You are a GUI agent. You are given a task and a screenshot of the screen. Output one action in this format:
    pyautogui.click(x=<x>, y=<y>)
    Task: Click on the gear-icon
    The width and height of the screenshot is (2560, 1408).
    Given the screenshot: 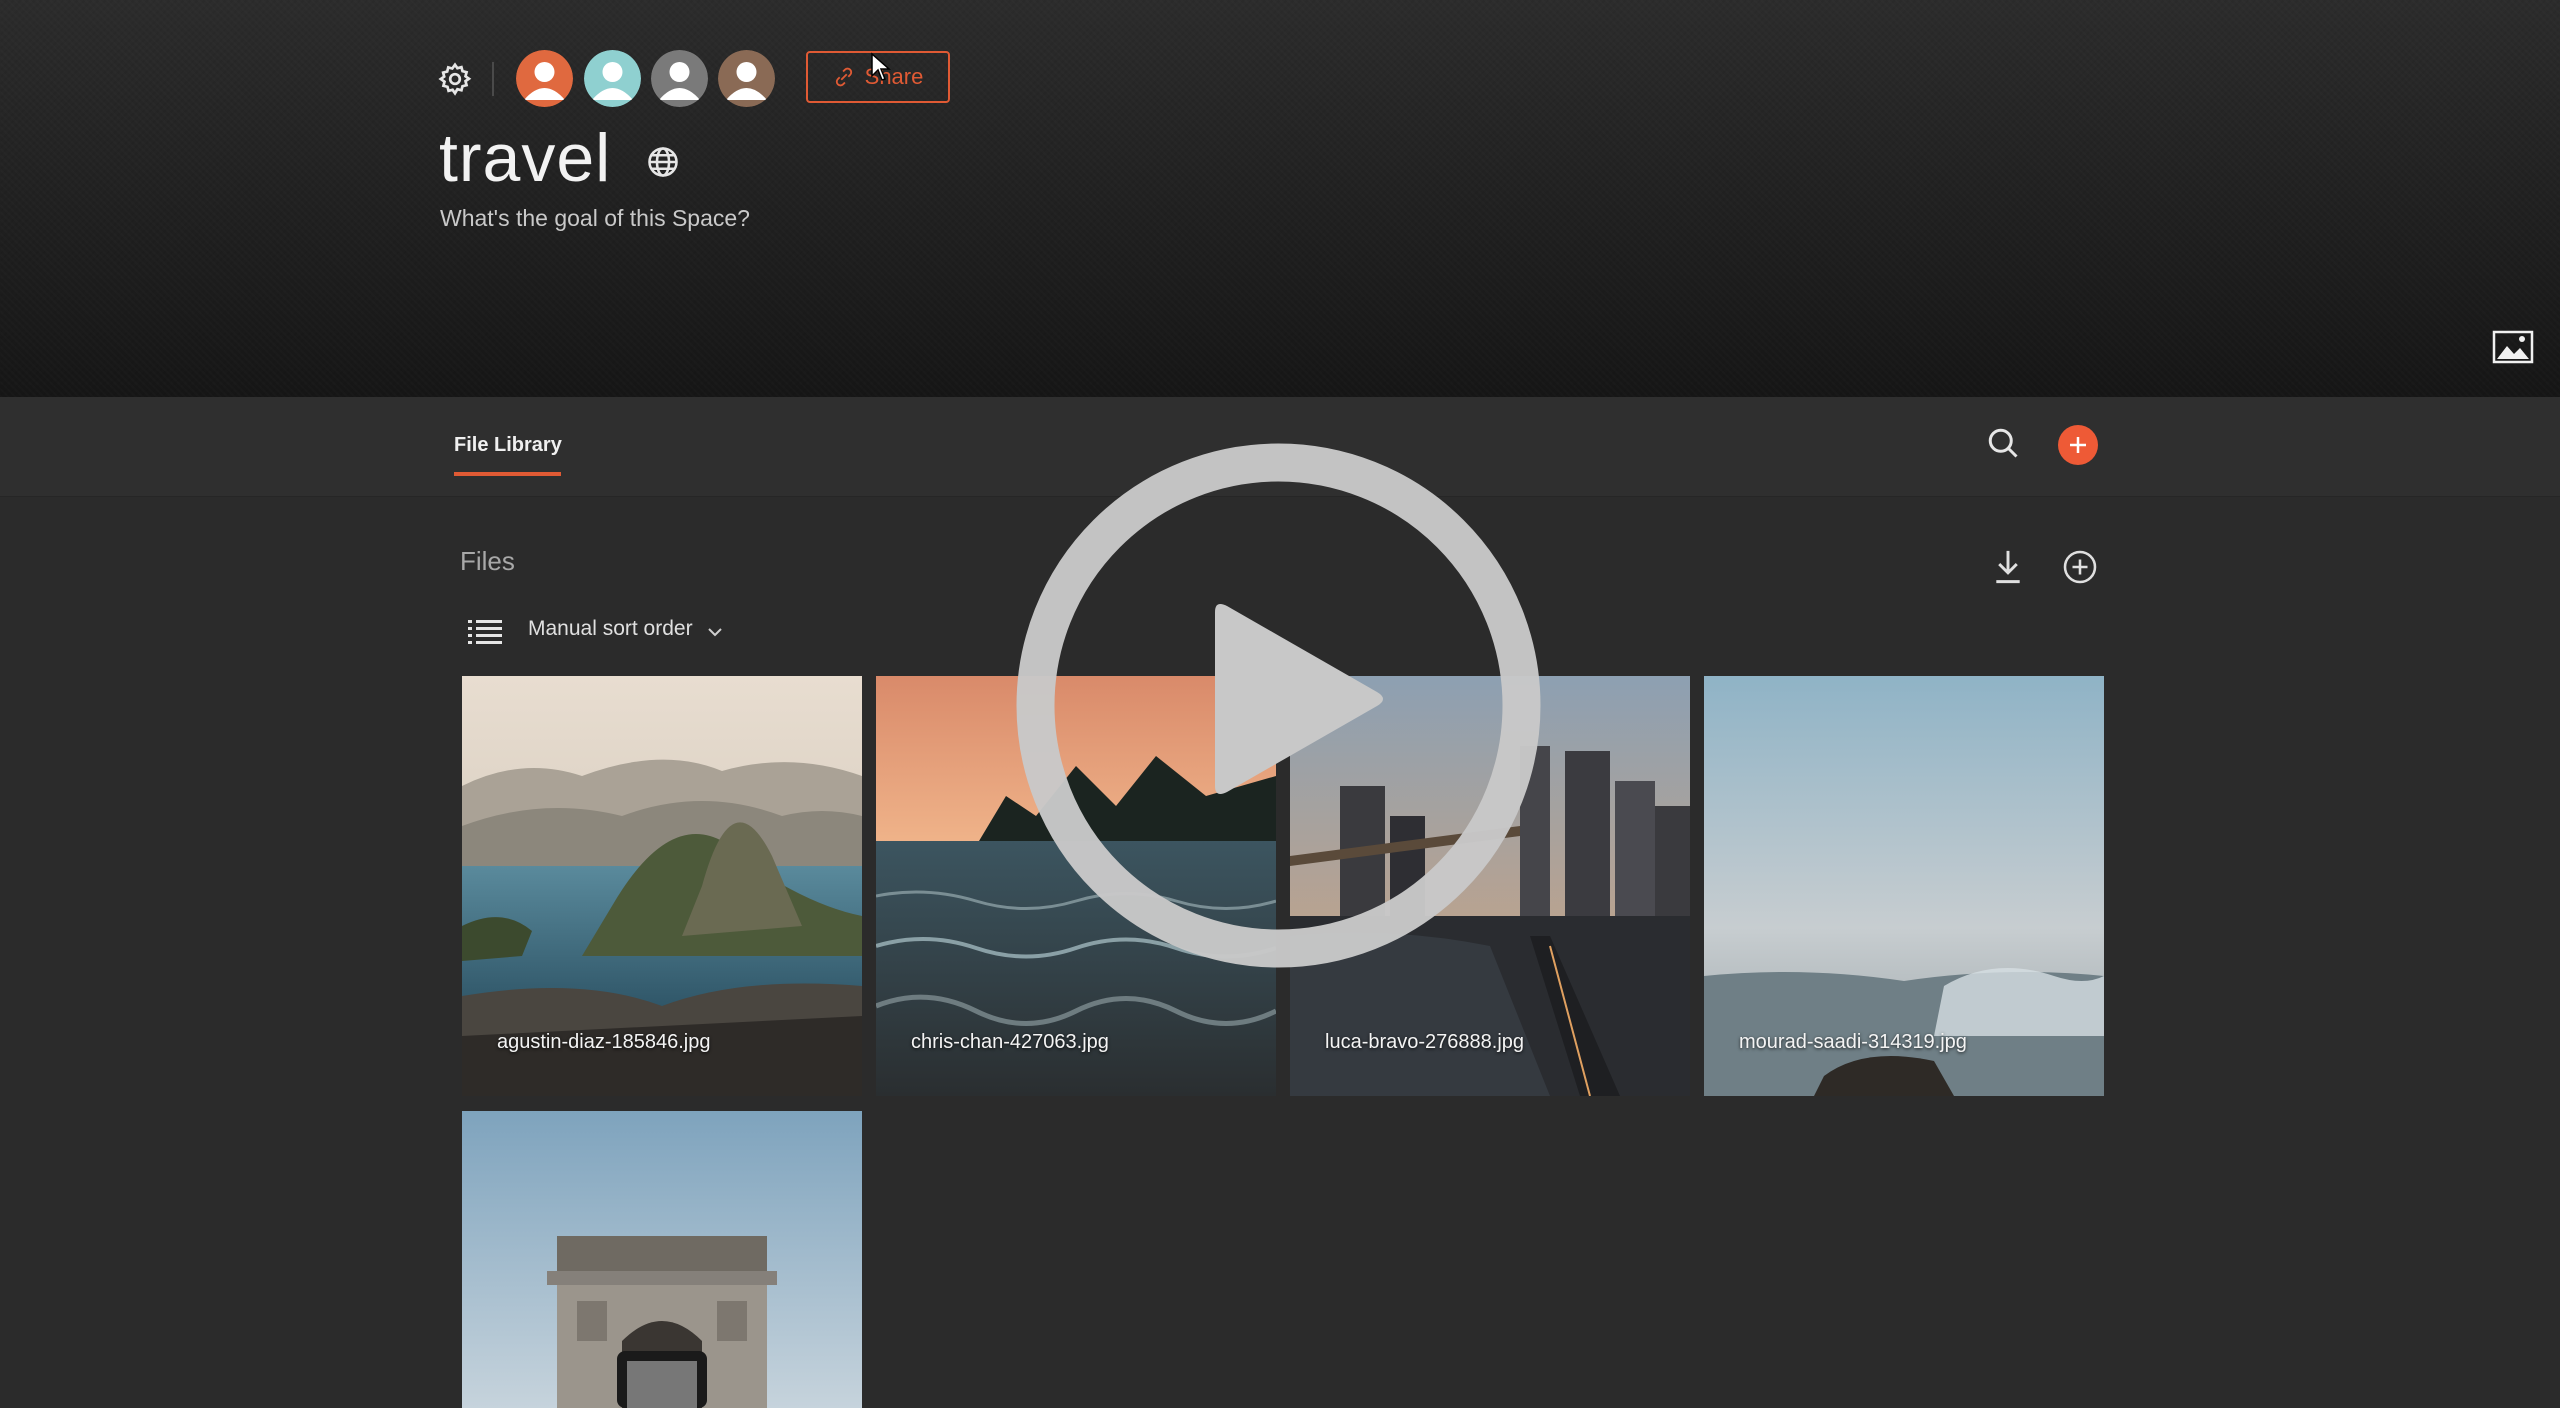 What is the action you would take?
    pyautogui.click(x=455, y=79)
    